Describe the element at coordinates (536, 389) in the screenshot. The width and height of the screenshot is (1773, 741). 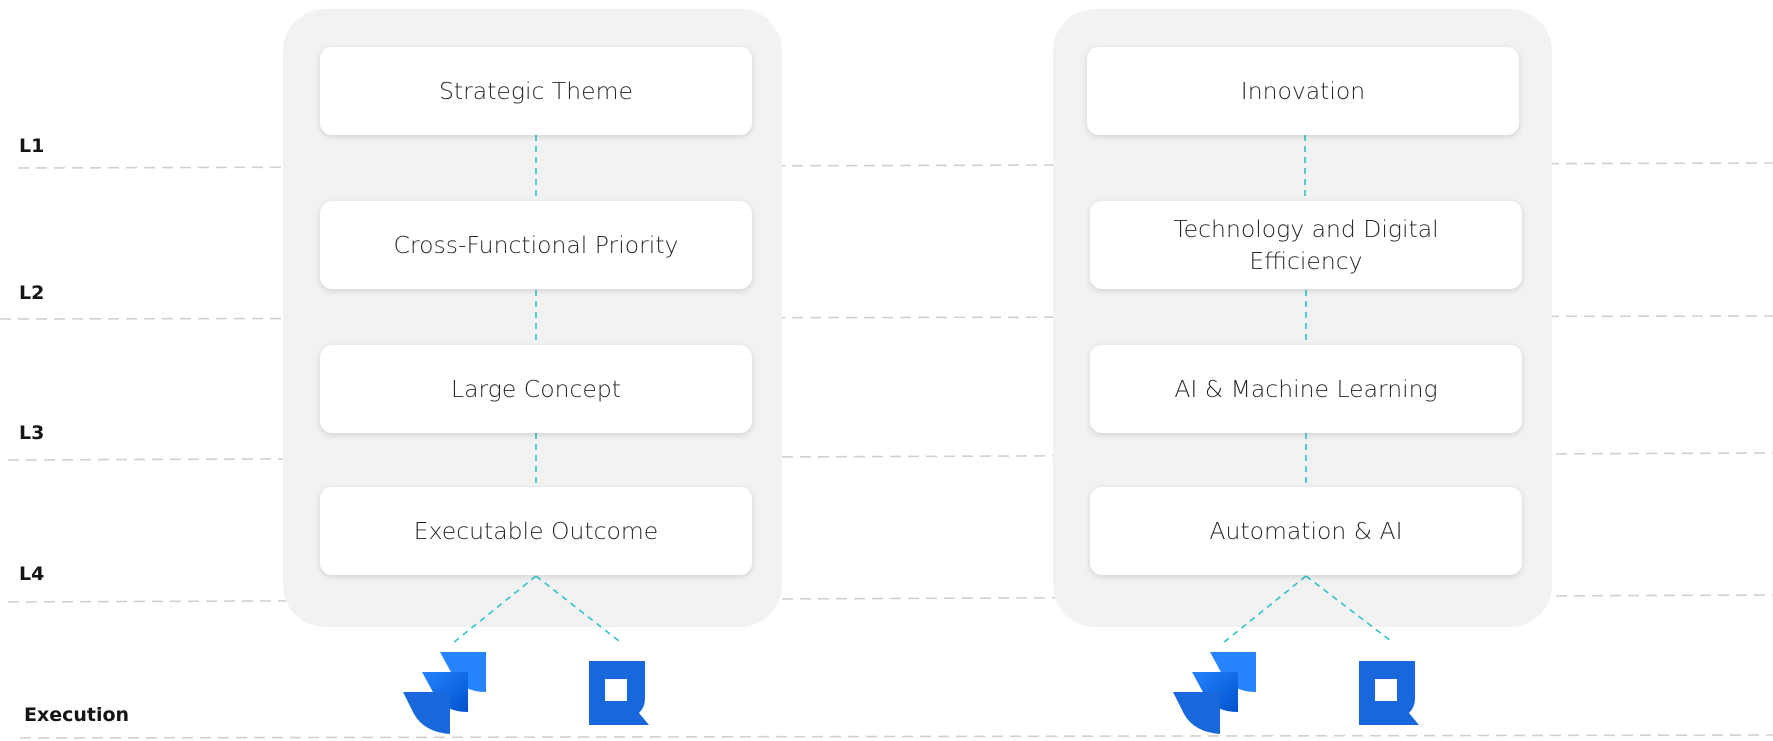
I see `card-large-concept: Large Concept` at that location.